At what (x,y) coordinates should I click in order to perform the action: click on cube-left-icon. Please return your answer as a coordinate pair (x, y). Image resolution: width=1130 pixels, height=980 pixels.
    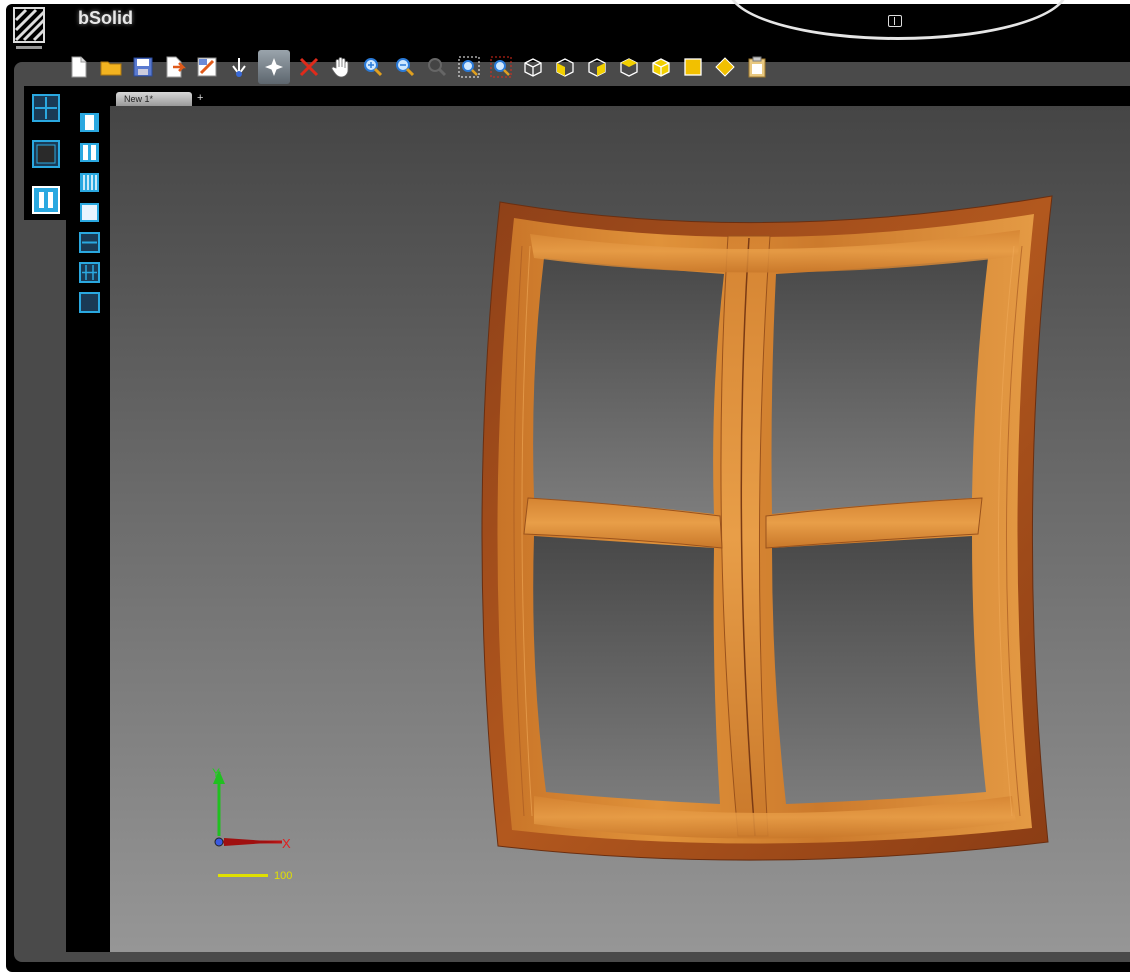
    Looking at the image, I should click on (597, 67).